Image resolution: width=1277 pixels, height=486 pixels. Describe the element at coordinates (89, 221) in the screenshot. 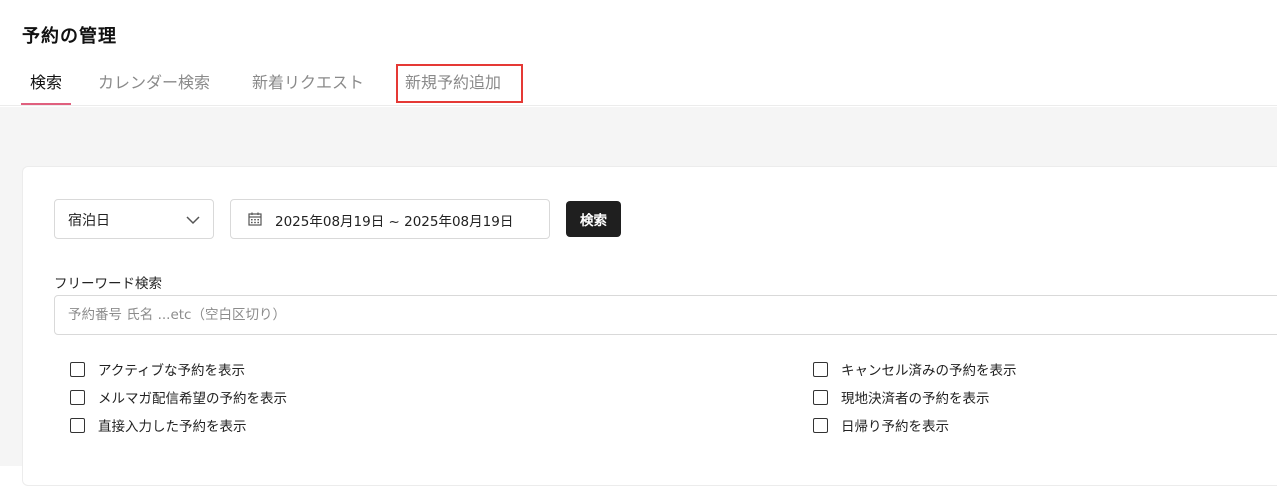

I see `date-type-value: 宿泊日` at that location.